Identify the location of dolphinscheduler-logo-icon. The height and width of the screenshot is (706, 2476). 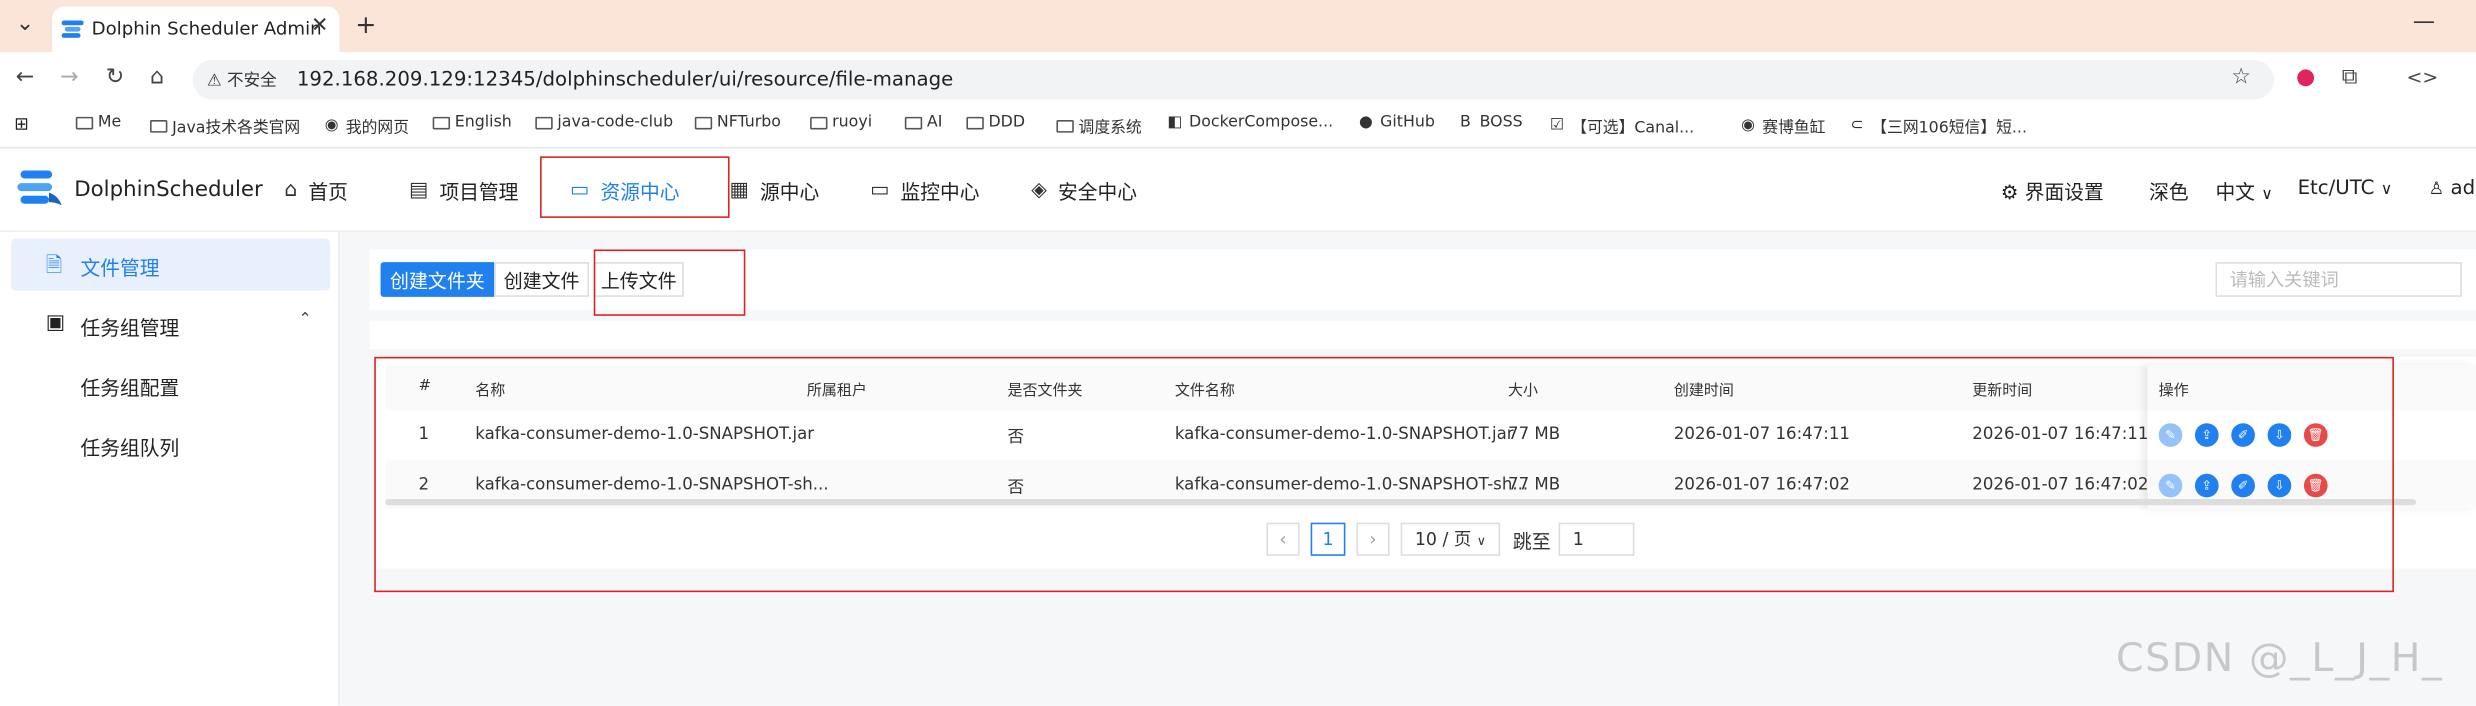
(39, 188).